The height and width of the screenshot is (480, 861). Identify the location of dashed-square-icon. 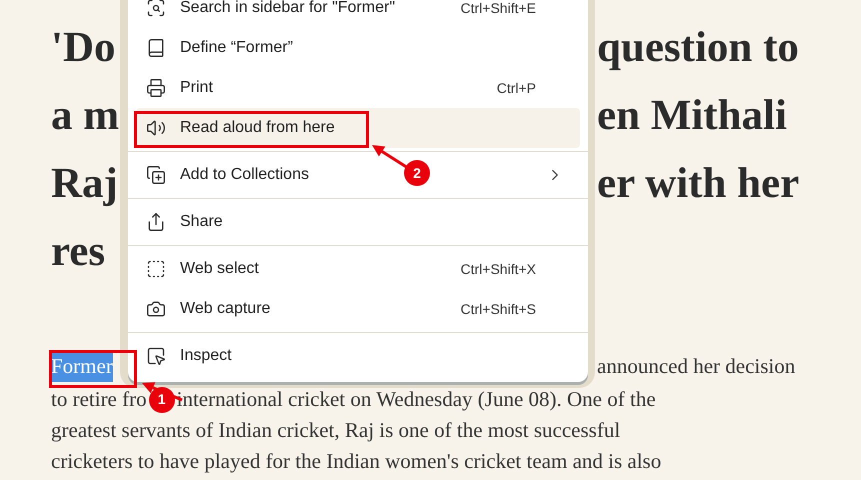
(156, 269).